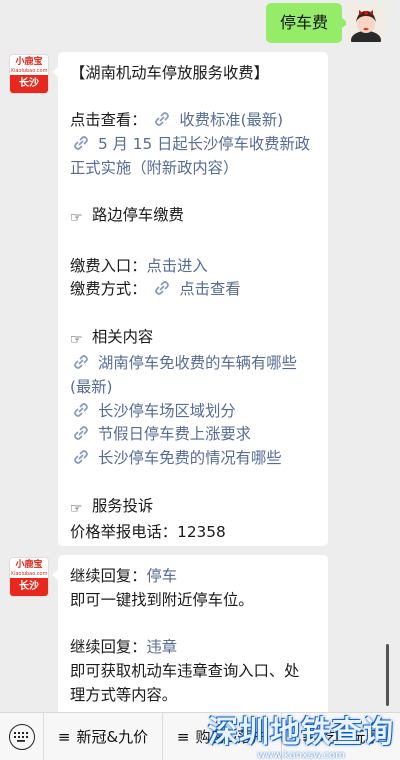 The height and width of the screenshot is (760, 400). I want to click on link-may15: 5 月 15 日起长沙停车收费新政, so click(193, 145).